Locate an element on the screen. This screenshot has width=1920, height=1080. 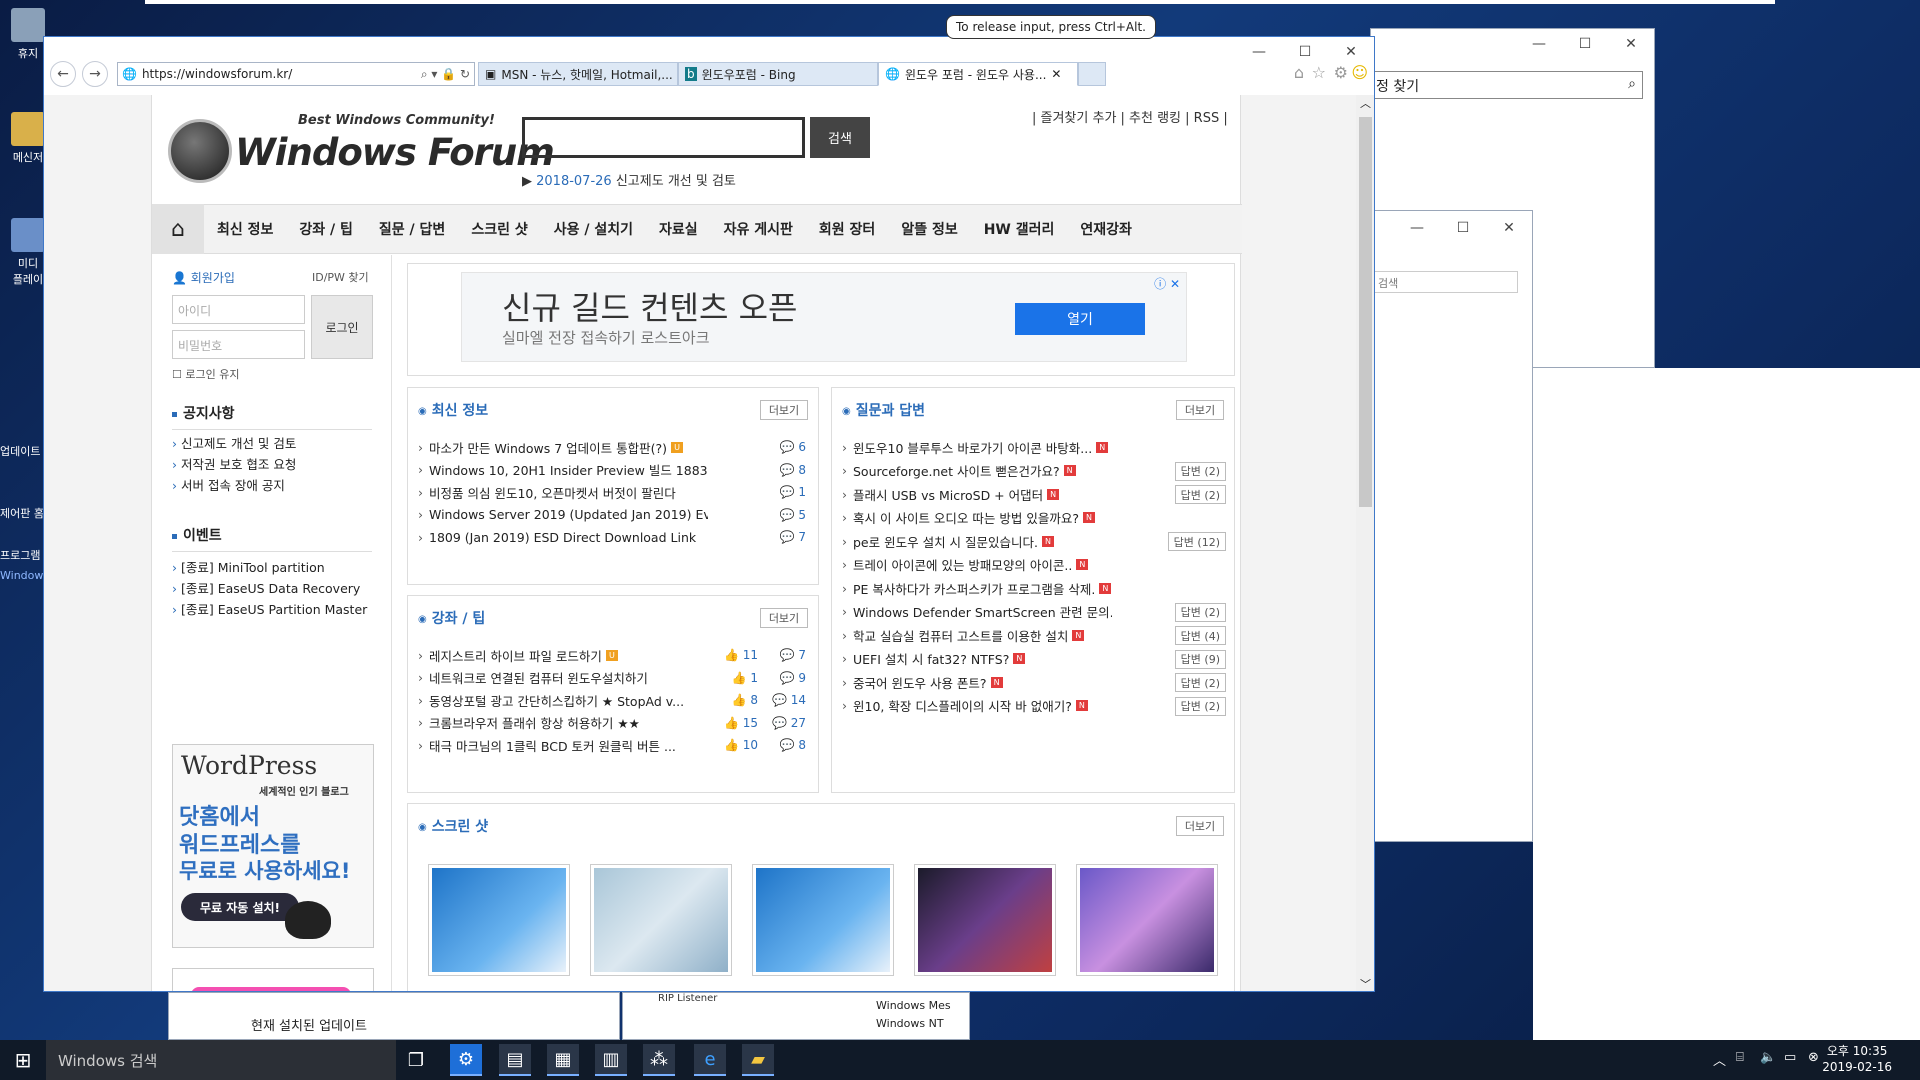
new-tab-button is located at coordinates (1092, 74).